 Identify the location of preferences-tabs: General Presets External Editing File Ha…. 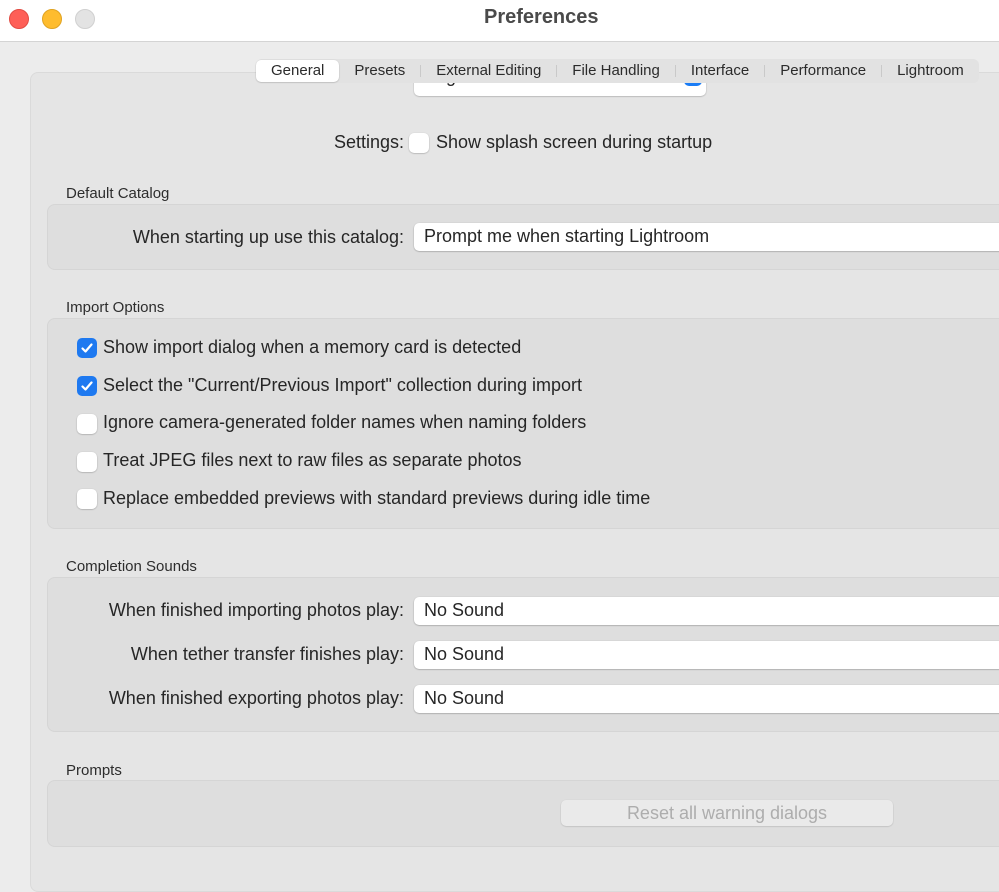
(617, 71).